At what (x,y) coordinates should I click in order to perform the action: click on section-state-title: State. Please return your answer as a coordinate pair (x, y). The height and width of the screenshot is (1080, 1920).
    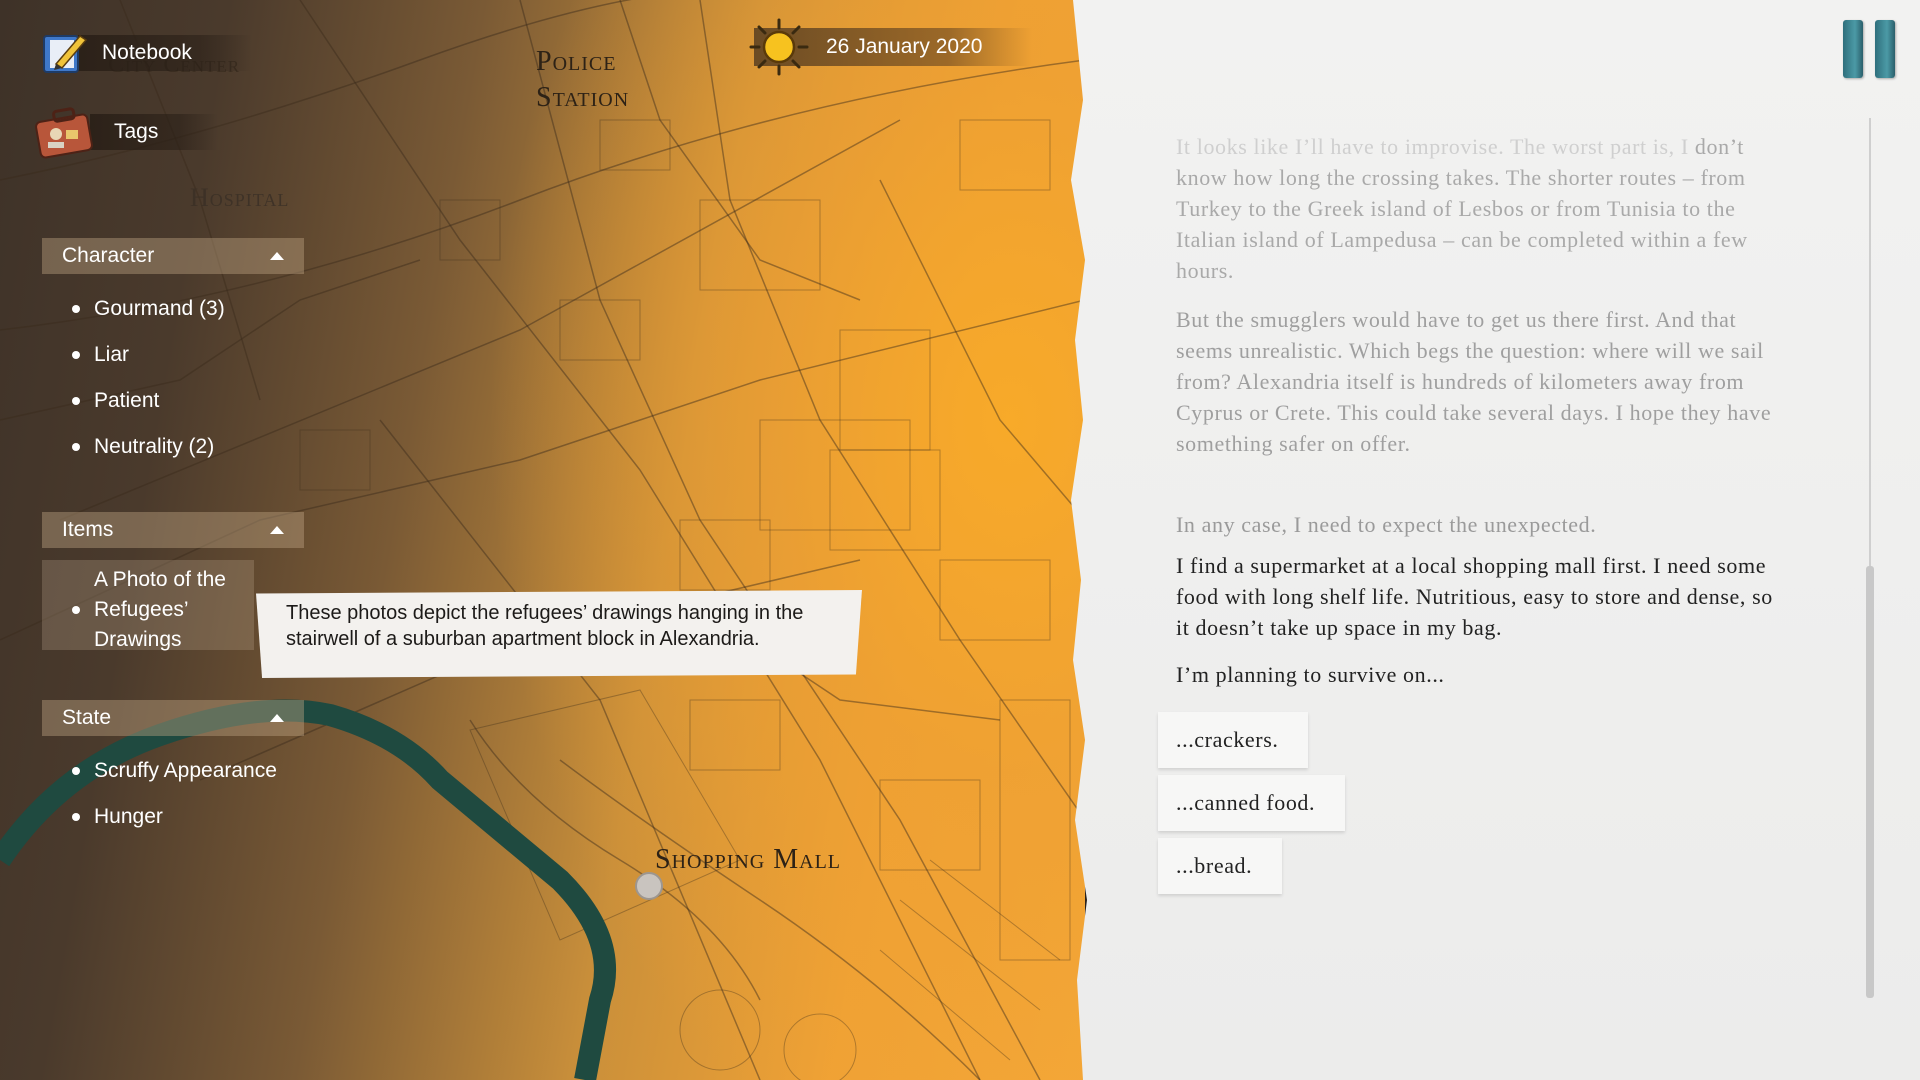
    Looking at the image, I should click on (87, 717).